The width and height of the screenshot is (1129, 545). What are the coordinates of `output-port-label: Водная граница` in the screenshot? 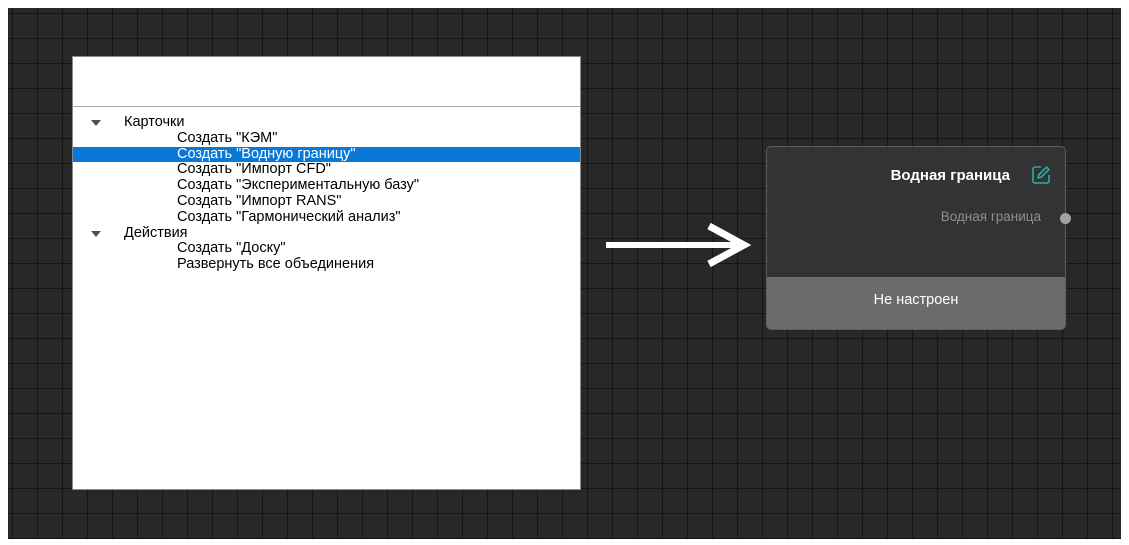 It's located at (990, 216).